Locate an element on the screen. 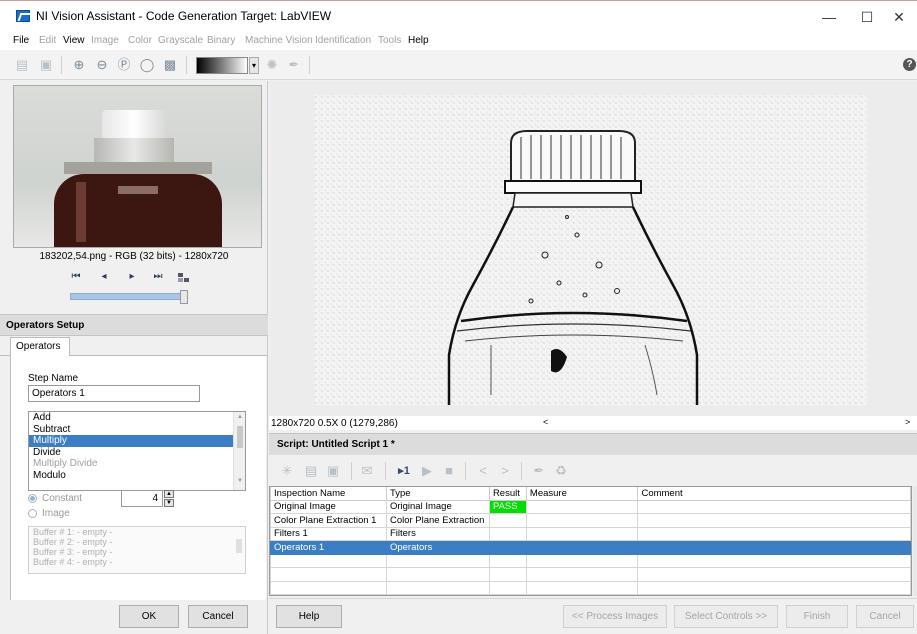  spin-down-button: ▼ is located at coordinates (169, 503).